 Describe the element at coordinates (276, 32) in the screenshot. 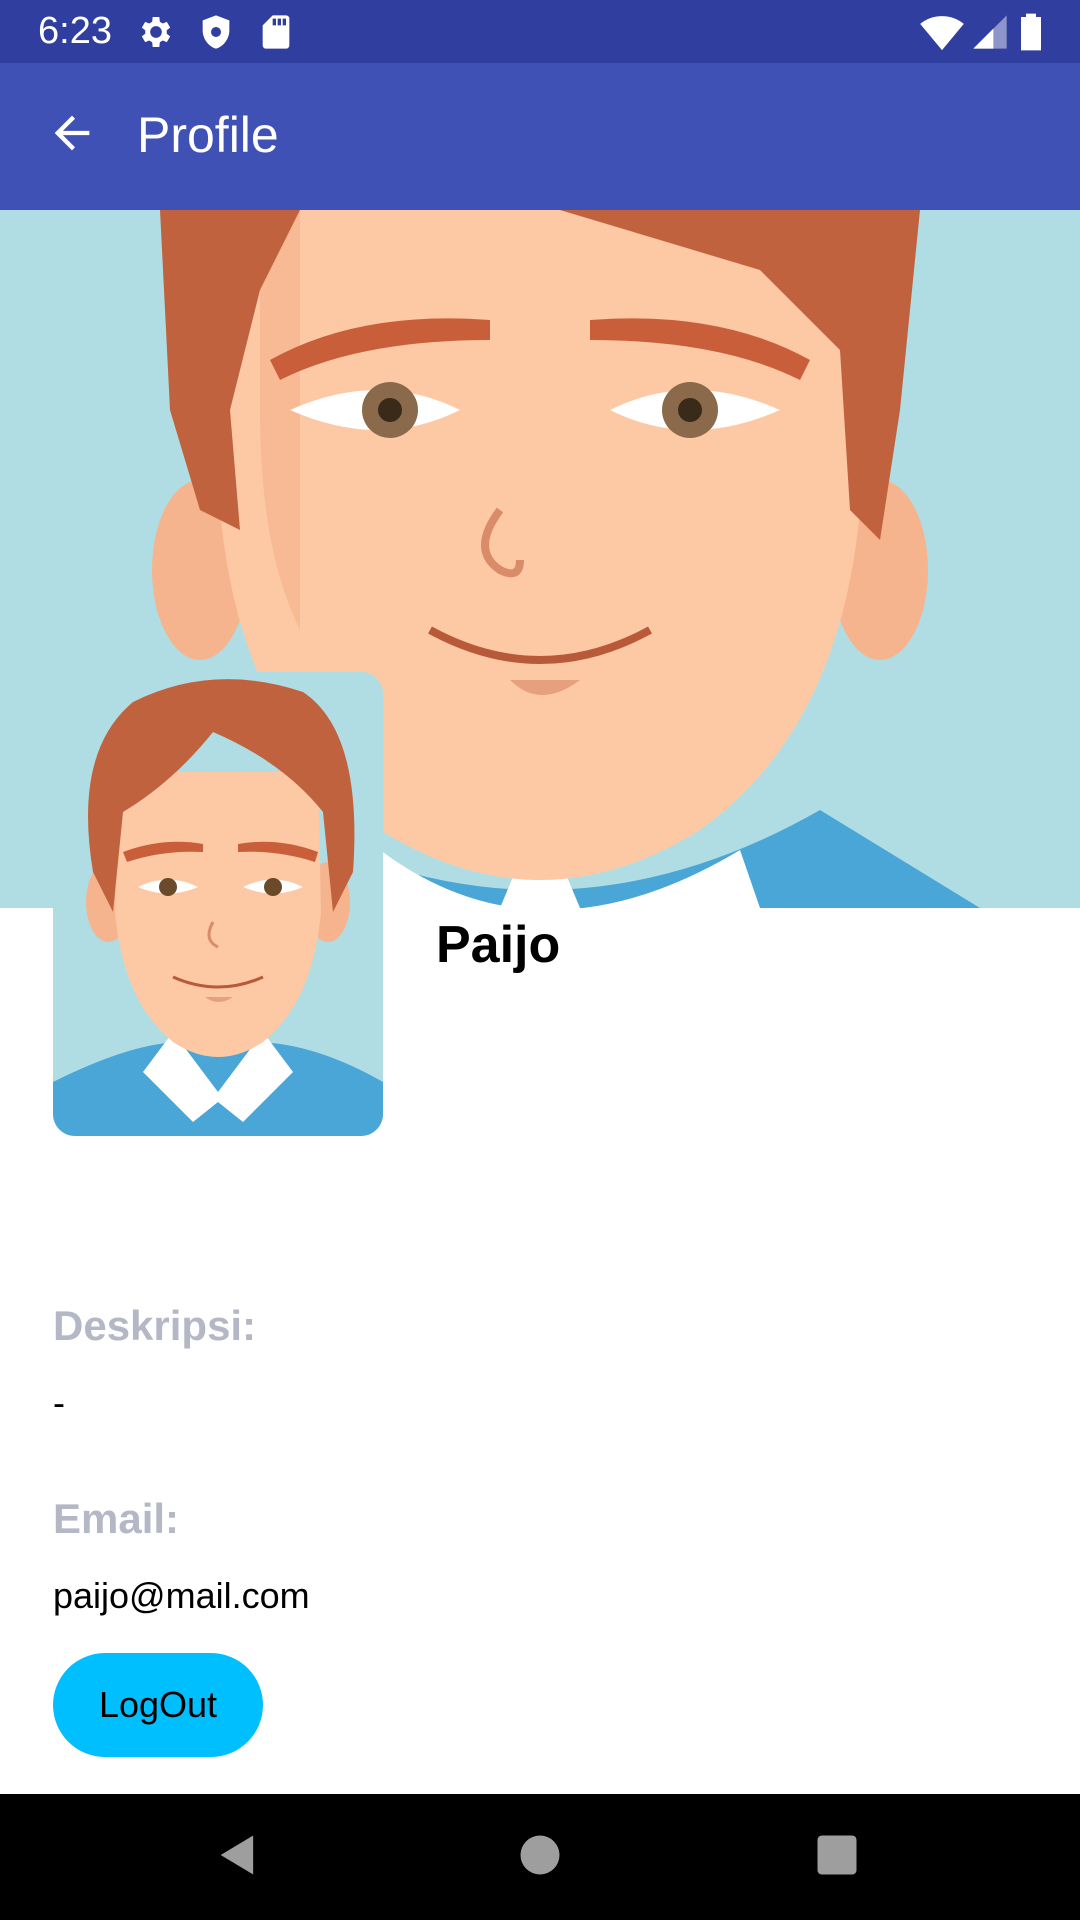

I see `sd-card-icon` at that location.